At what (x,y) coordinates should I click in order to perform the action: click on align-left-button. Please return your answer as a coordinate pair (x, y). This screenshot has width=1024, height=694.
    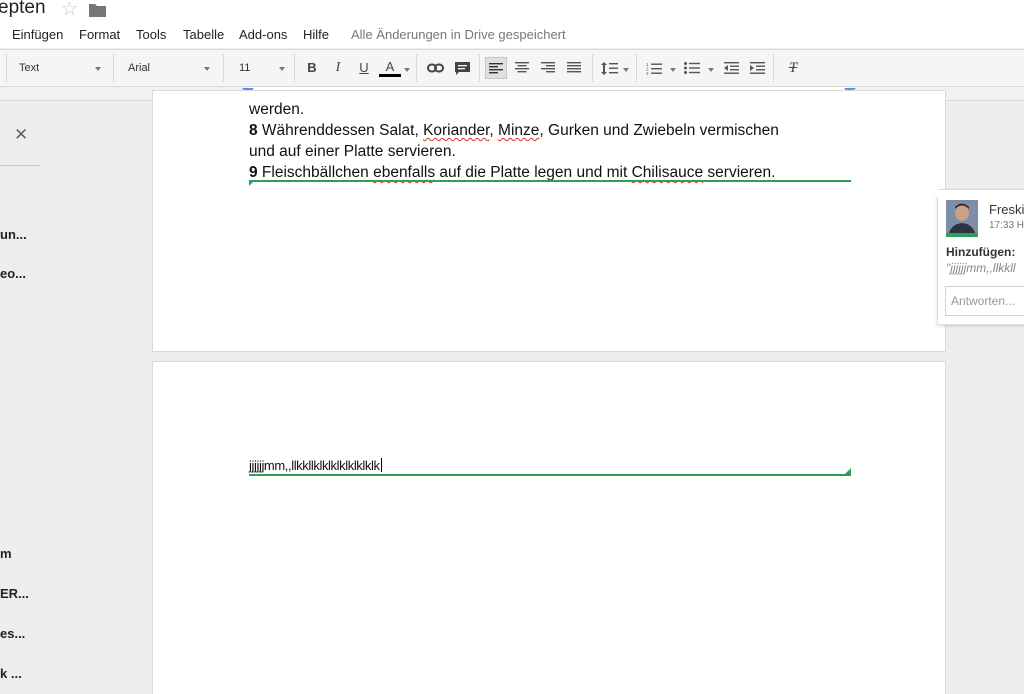
    Looking at the image, I should click on (496, 68).